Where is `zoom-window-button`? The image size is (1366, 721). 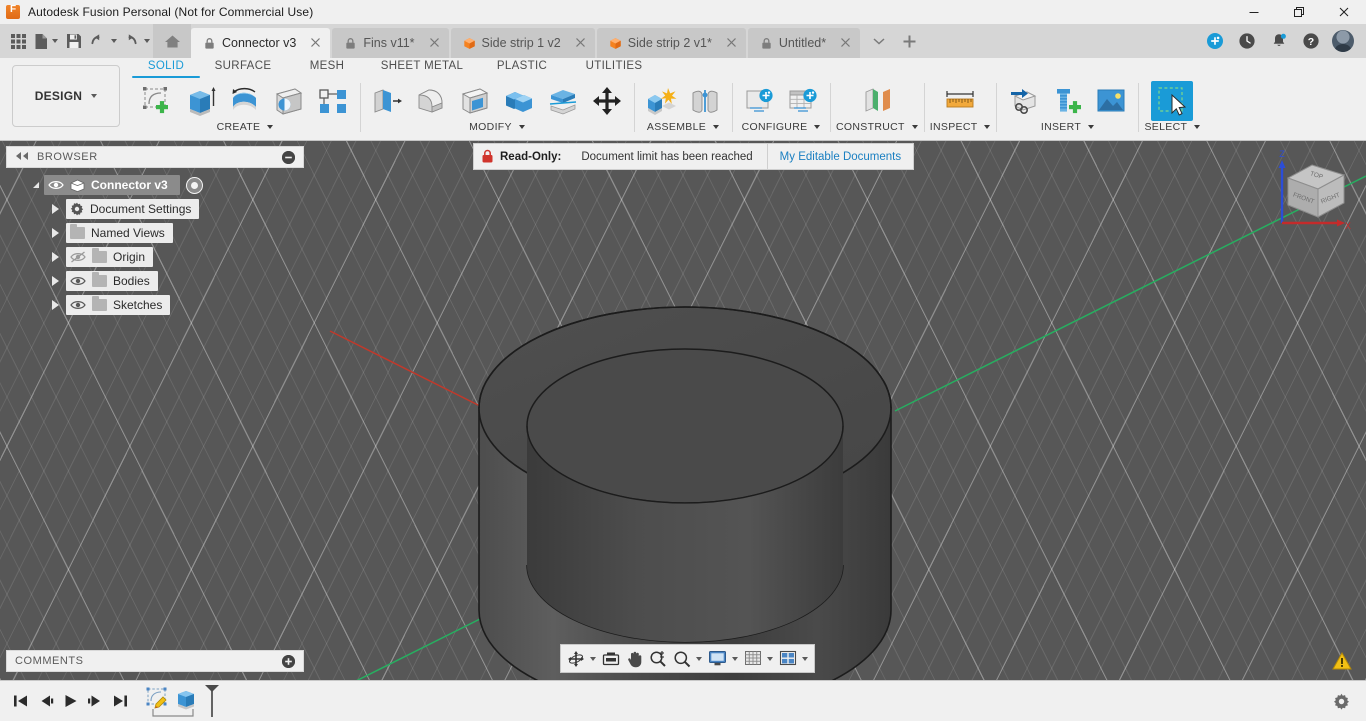 zoom-window-button is located at coordinates (687, 658).